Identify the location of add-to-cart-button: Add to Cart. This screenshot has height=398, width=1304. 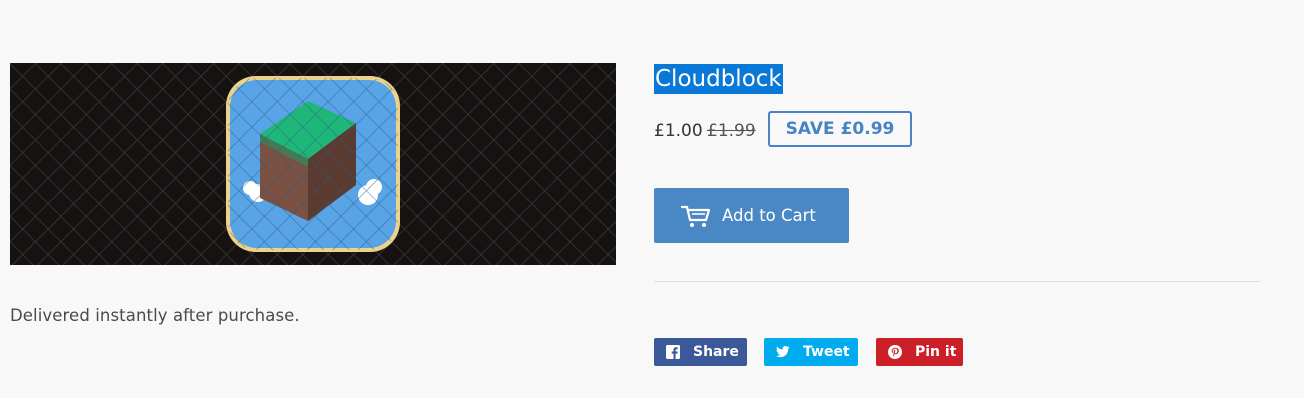
(751, 215).